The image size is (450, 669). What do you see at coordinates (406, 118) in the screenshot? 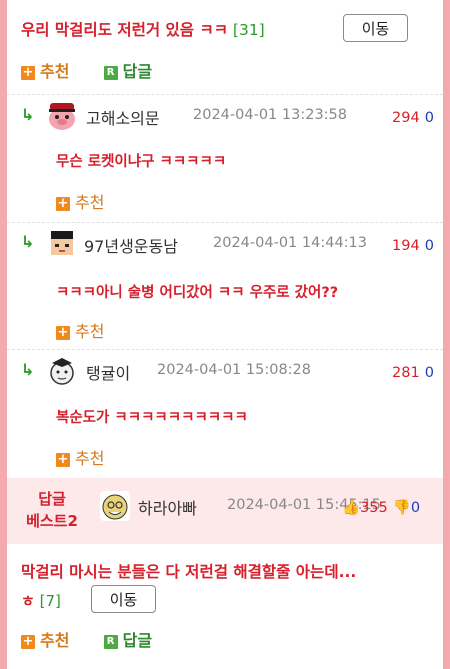
I see `upvote-count: 294` at bounding box center [406, 118].